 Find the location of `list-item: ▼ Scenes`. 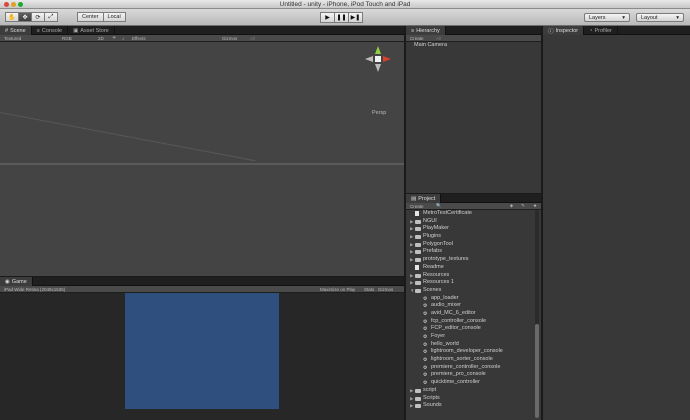

list-item: ▼ Scenes is located at coordinates (469, 291).